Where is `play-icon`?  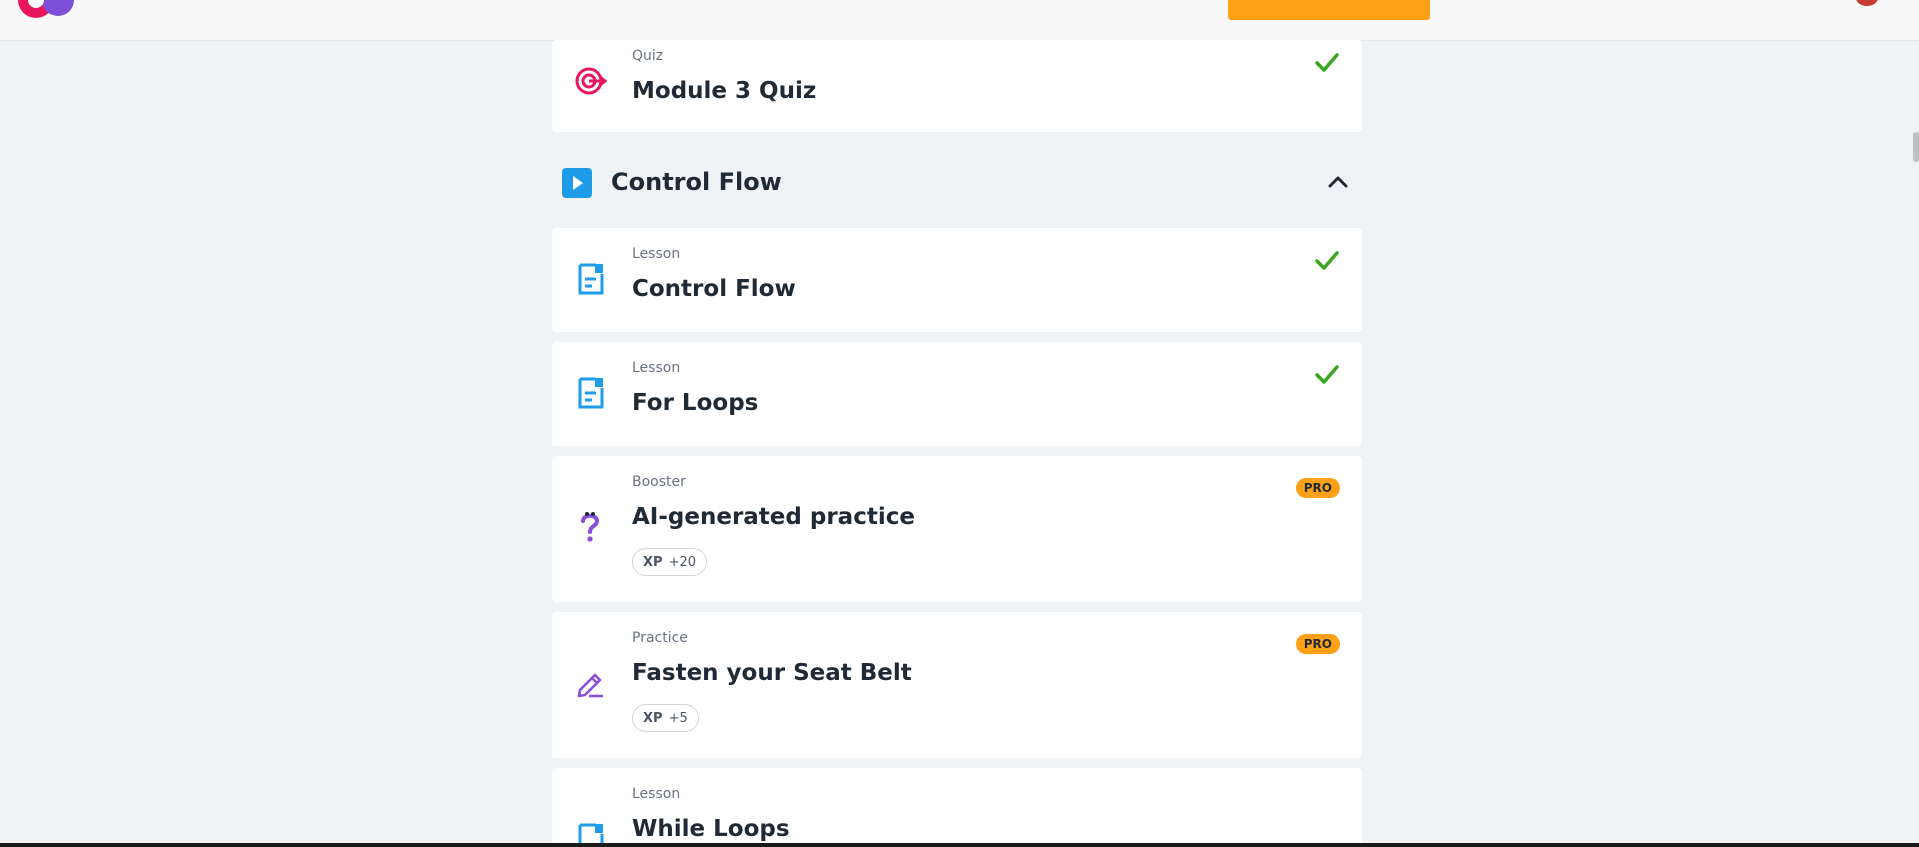 play-icon is located at coordinates (577, 183).